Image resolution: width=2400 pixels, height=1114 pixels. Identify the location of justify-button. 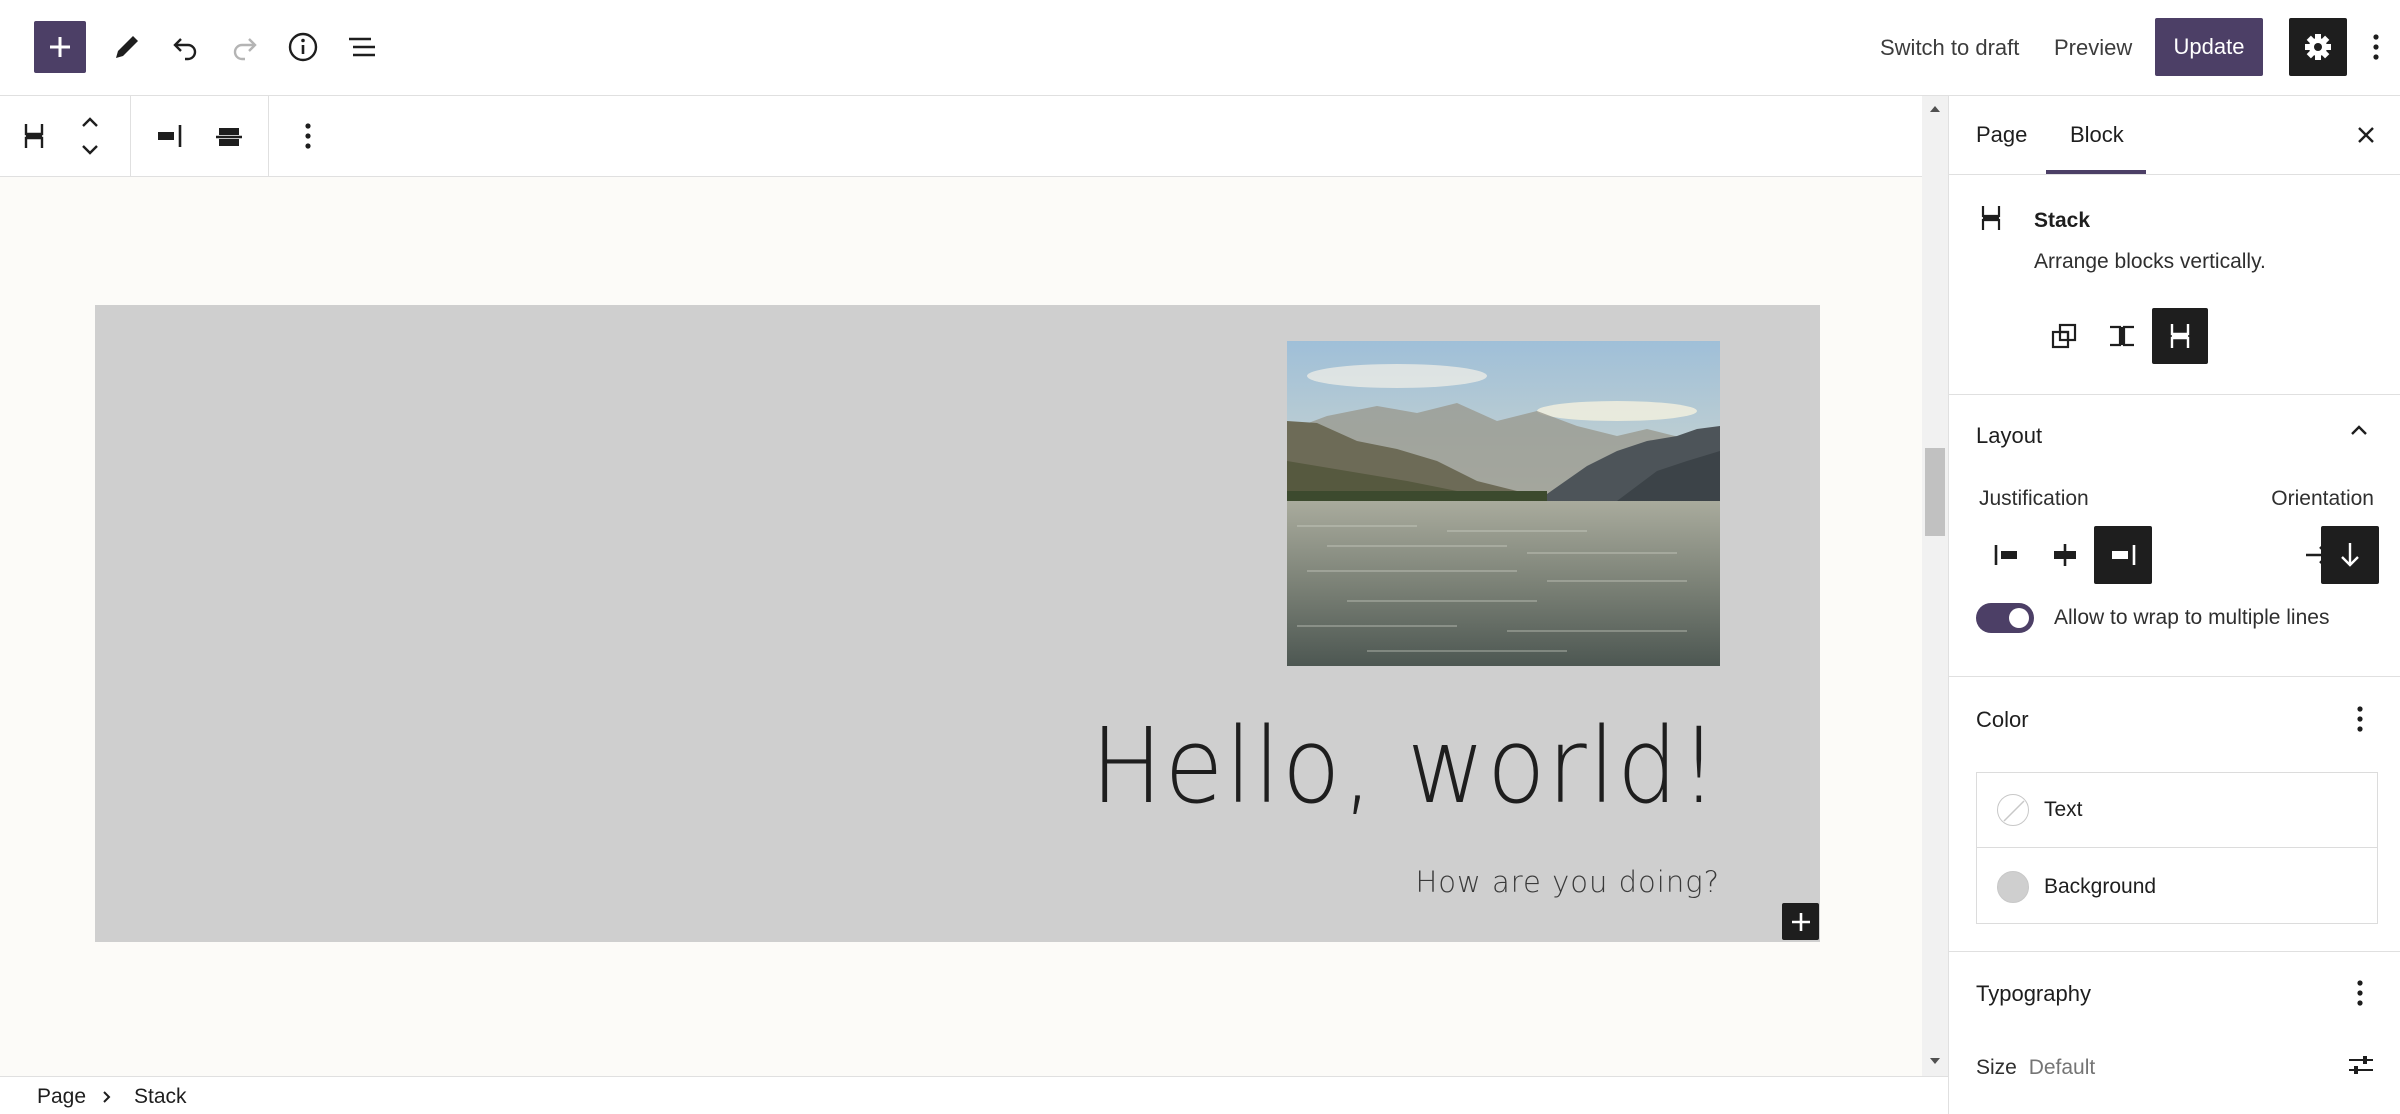
(170, 136).